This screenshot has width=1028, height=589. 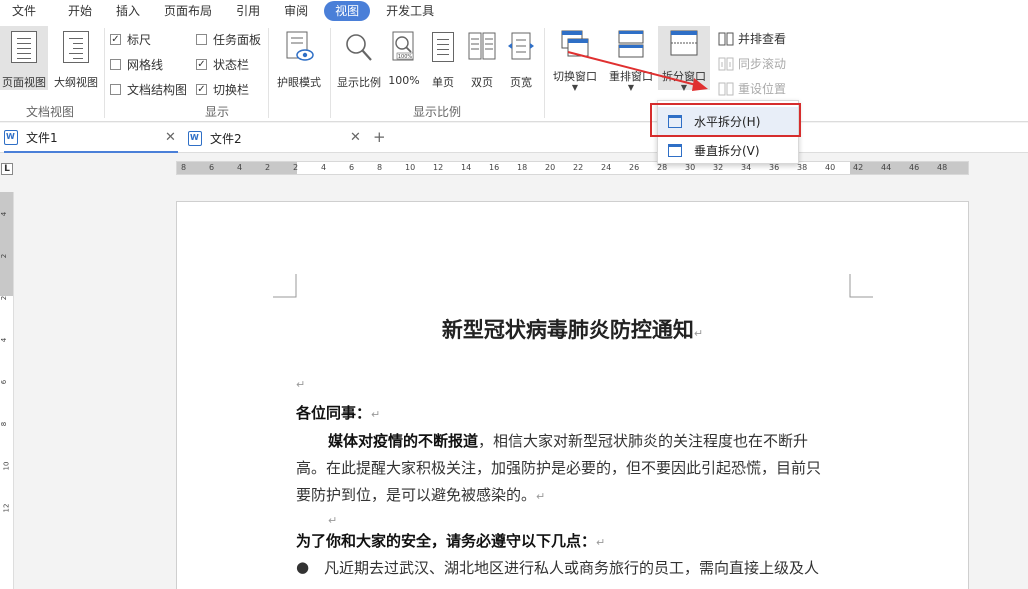 I want to click on menu-review: 审阅, so click(x=296, y=11).